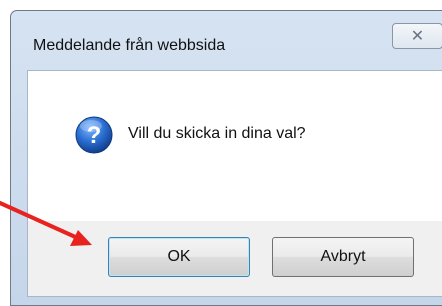 The image size is (442, 306). I want to click on ok-button: OK, so click(179, 257).